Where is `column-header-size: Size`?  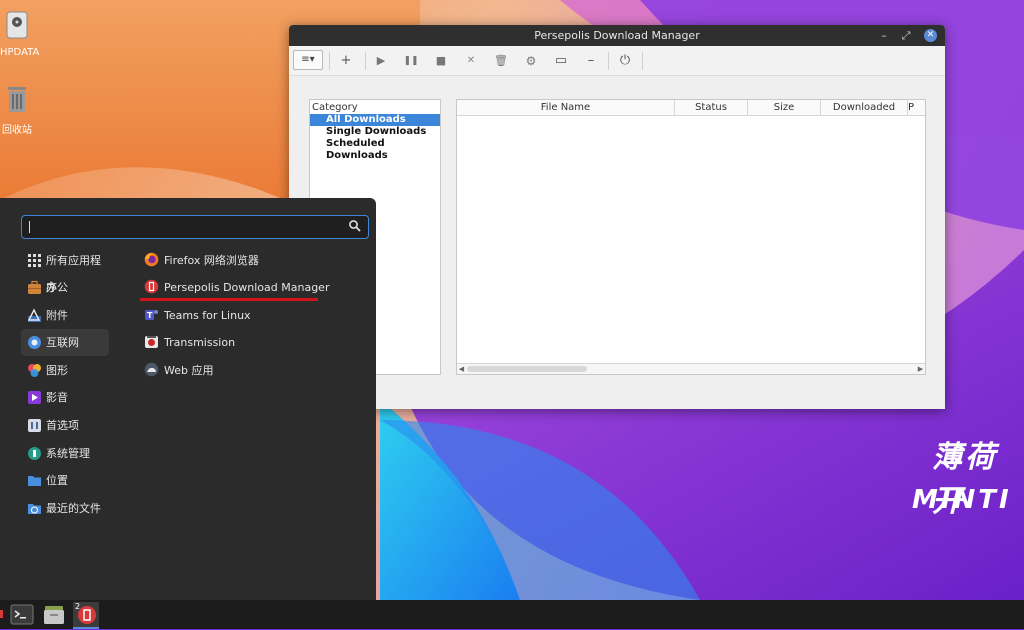
column-header-size: Size is located at coordinates (784, 107).